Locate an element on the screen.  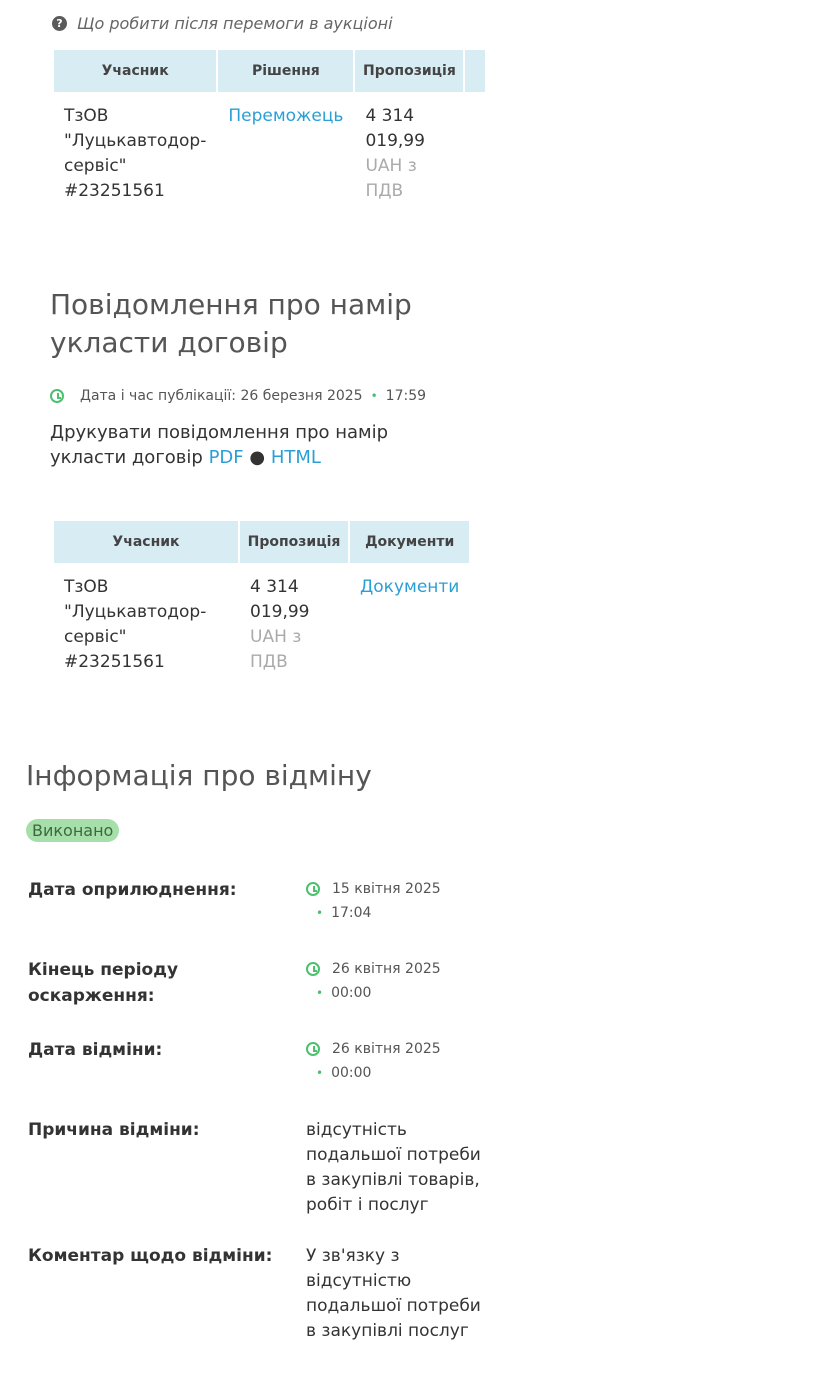
time-text: 17:04 is located at coordinates (351, 913).